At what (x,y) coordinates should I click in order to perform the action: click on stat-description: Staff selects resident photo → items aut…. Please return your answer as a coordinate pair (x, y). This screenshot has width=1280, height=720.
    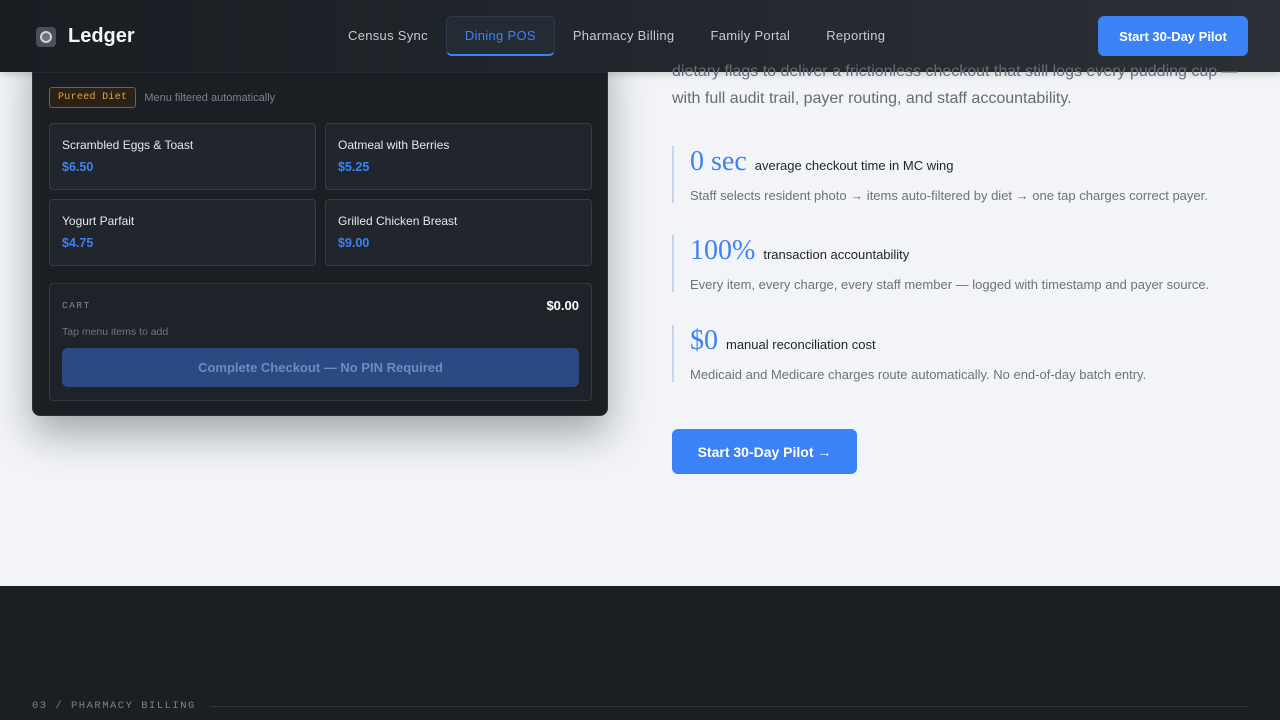
    Looking at the image, I should click on (949, 195).